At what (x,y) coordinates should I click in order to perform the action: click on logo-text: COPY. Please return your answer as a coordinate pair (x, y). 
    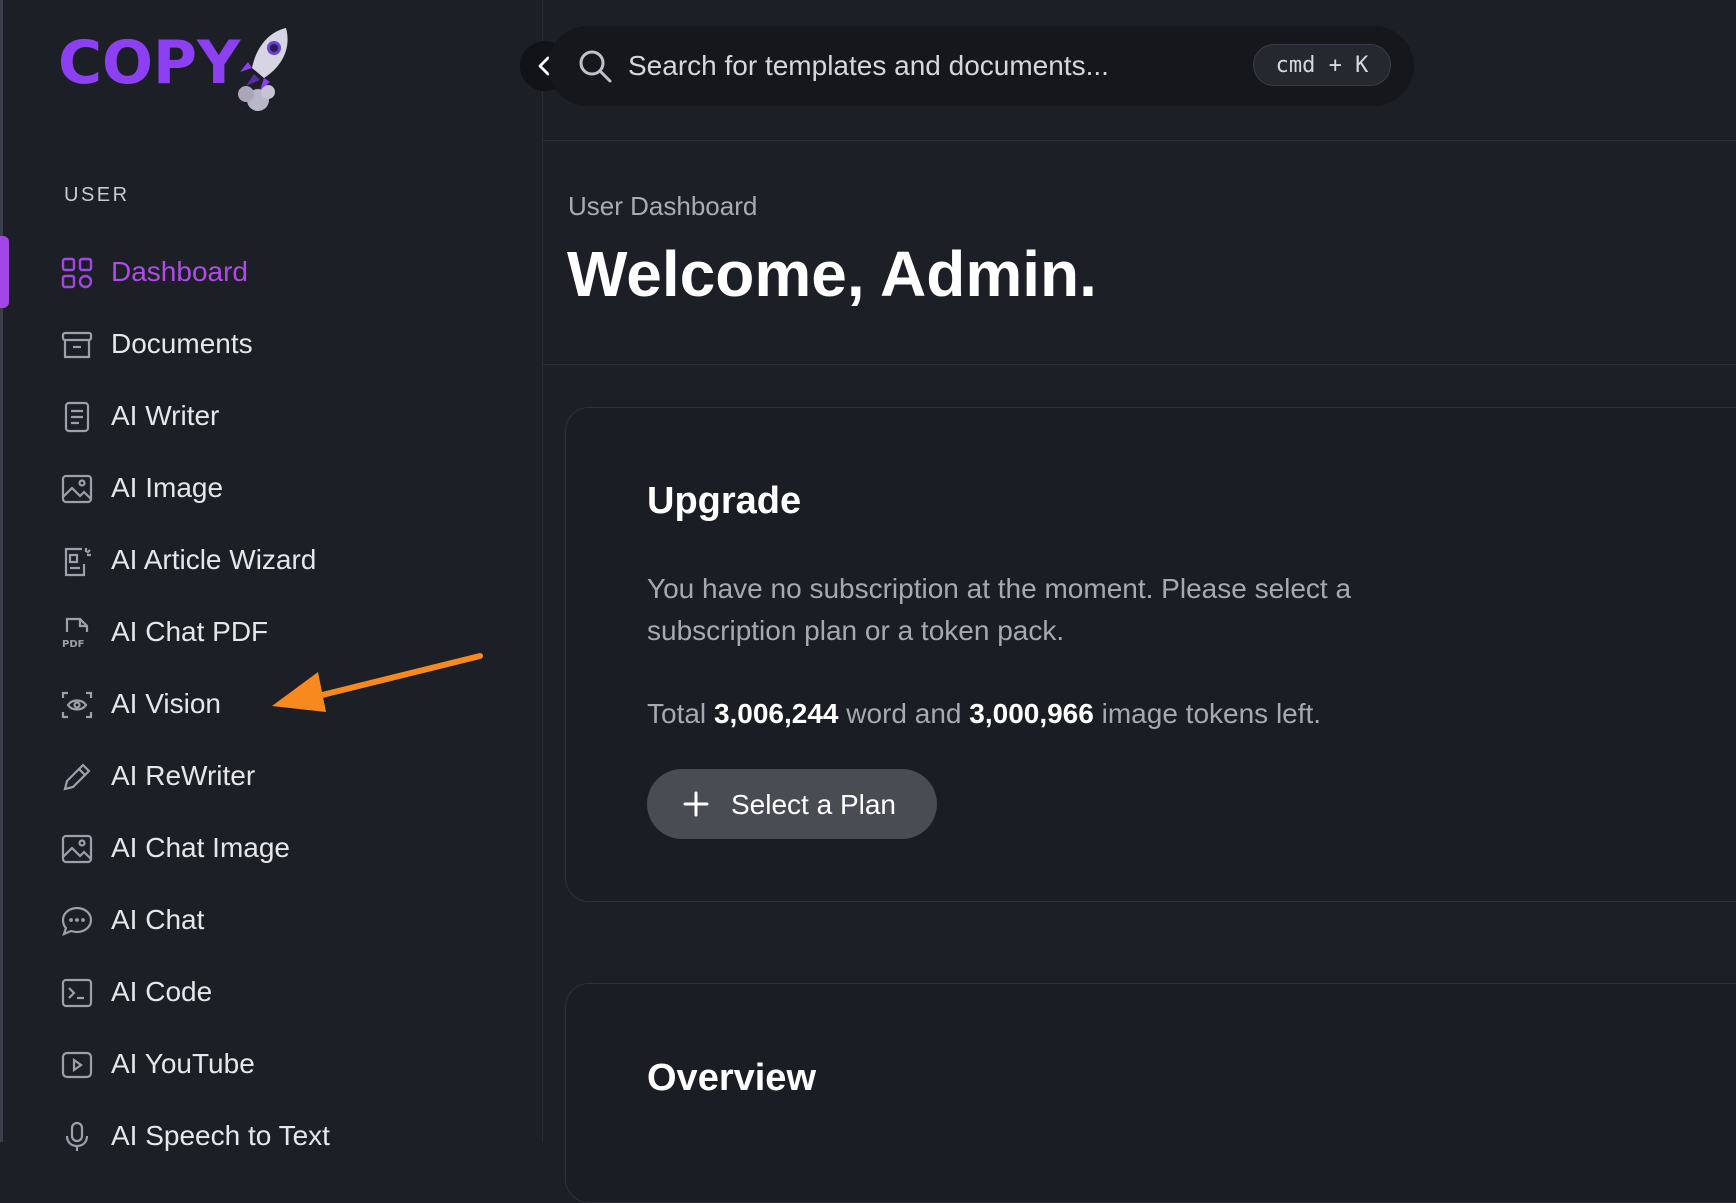
    Looking at the image, I should click on (149, 63).